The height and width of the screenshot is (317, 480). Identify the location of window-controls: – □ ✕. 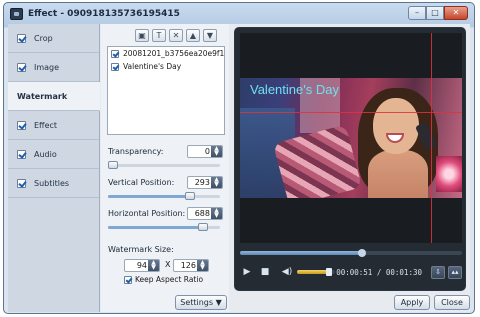
(438, 13).